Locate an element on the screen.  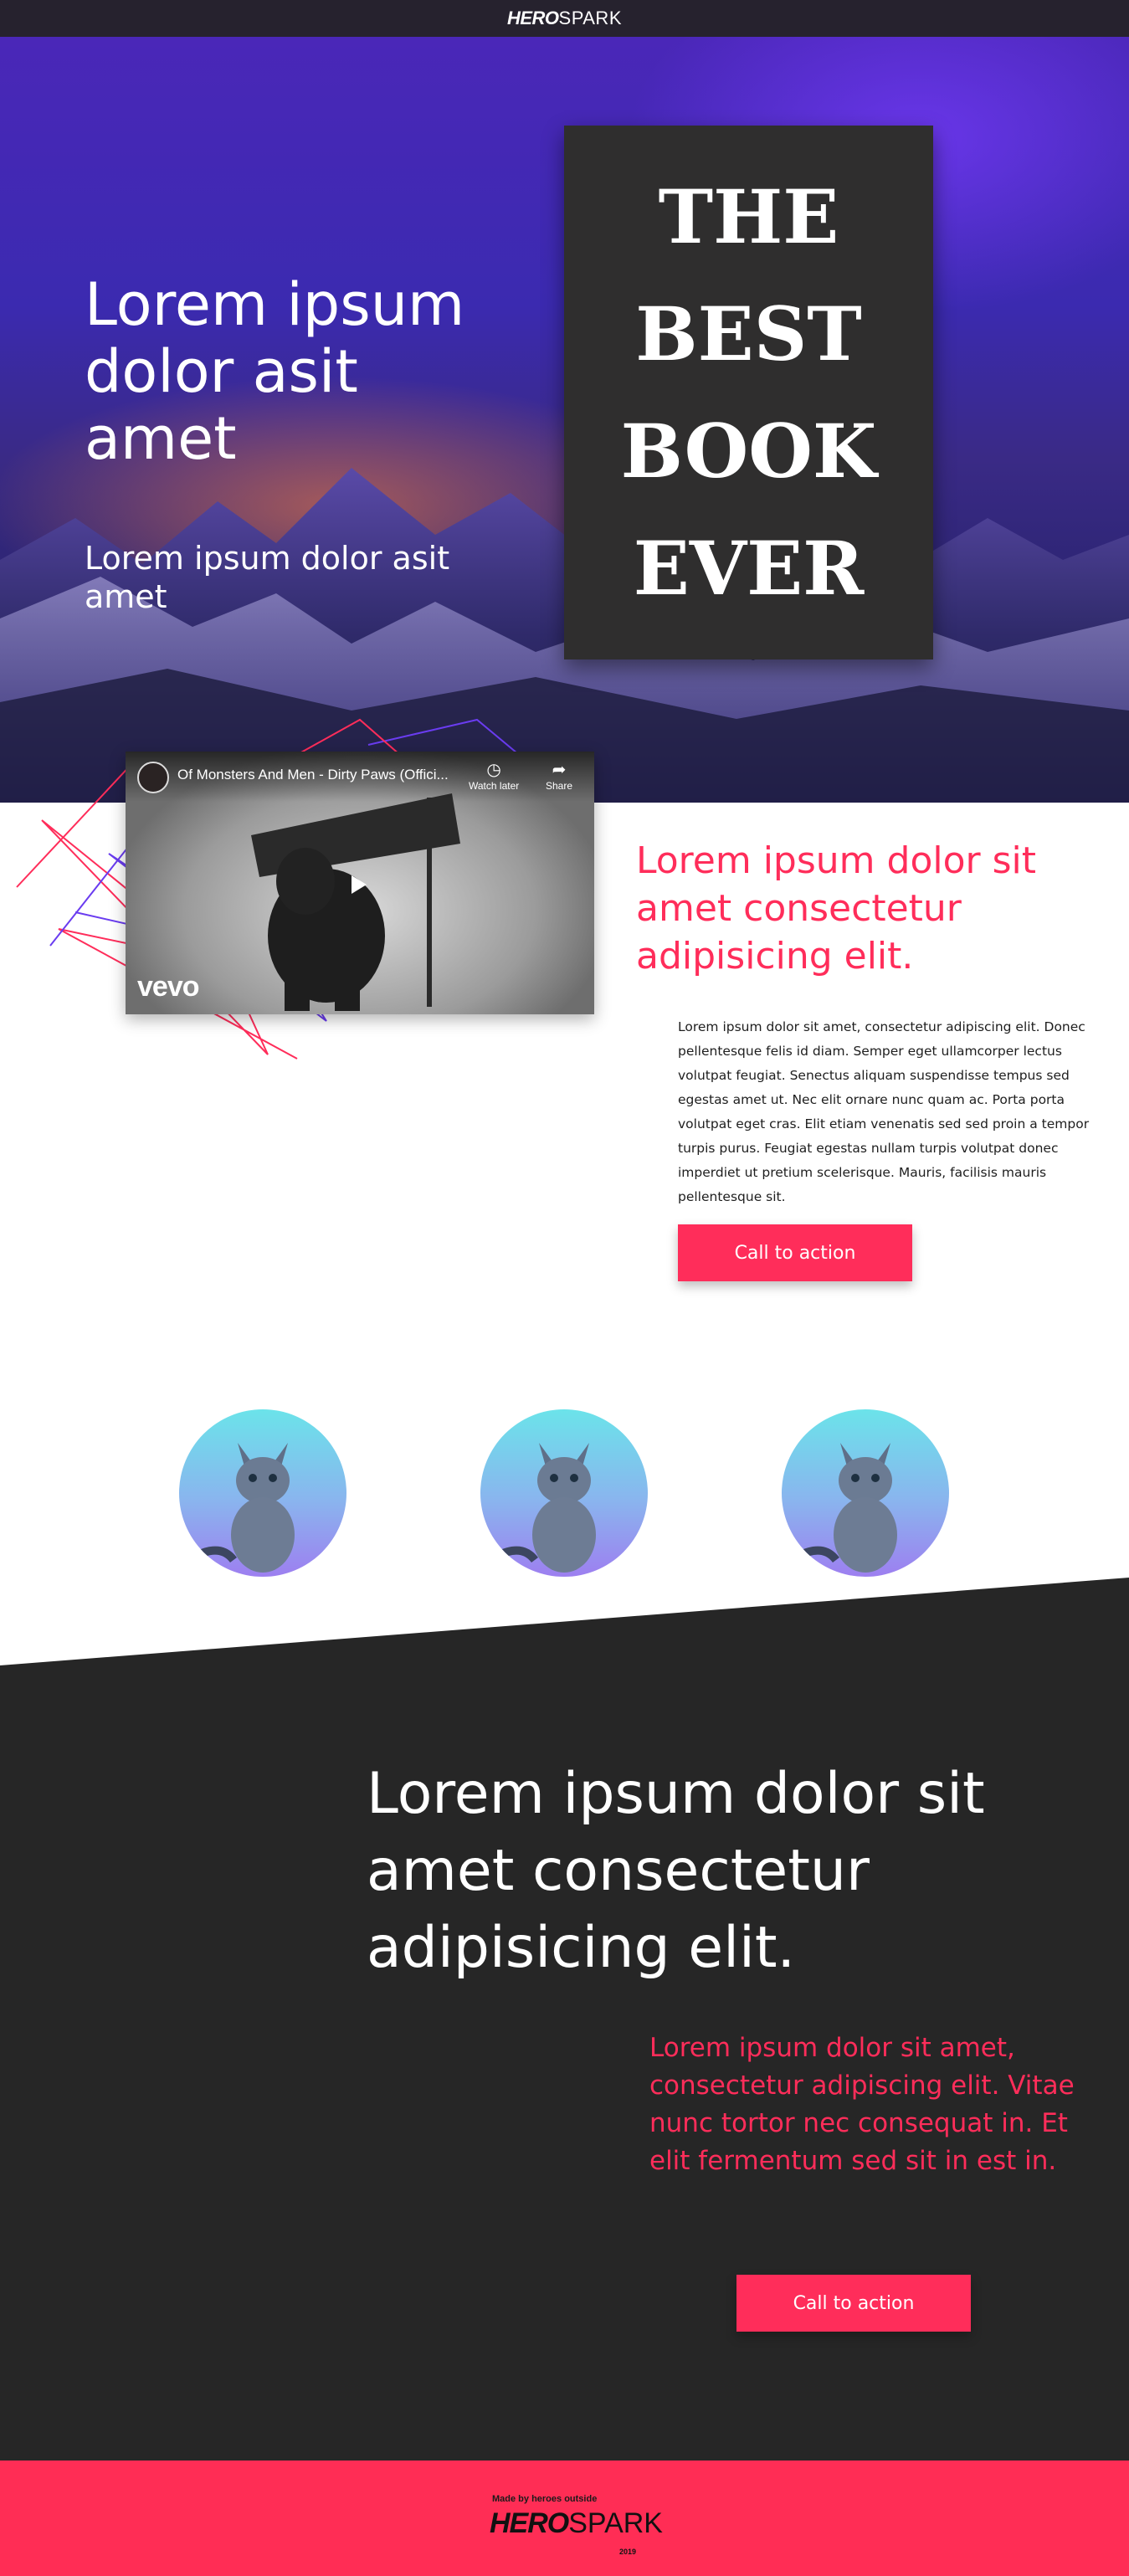
book-title-line: EVER is located at coordinates (749, 568).